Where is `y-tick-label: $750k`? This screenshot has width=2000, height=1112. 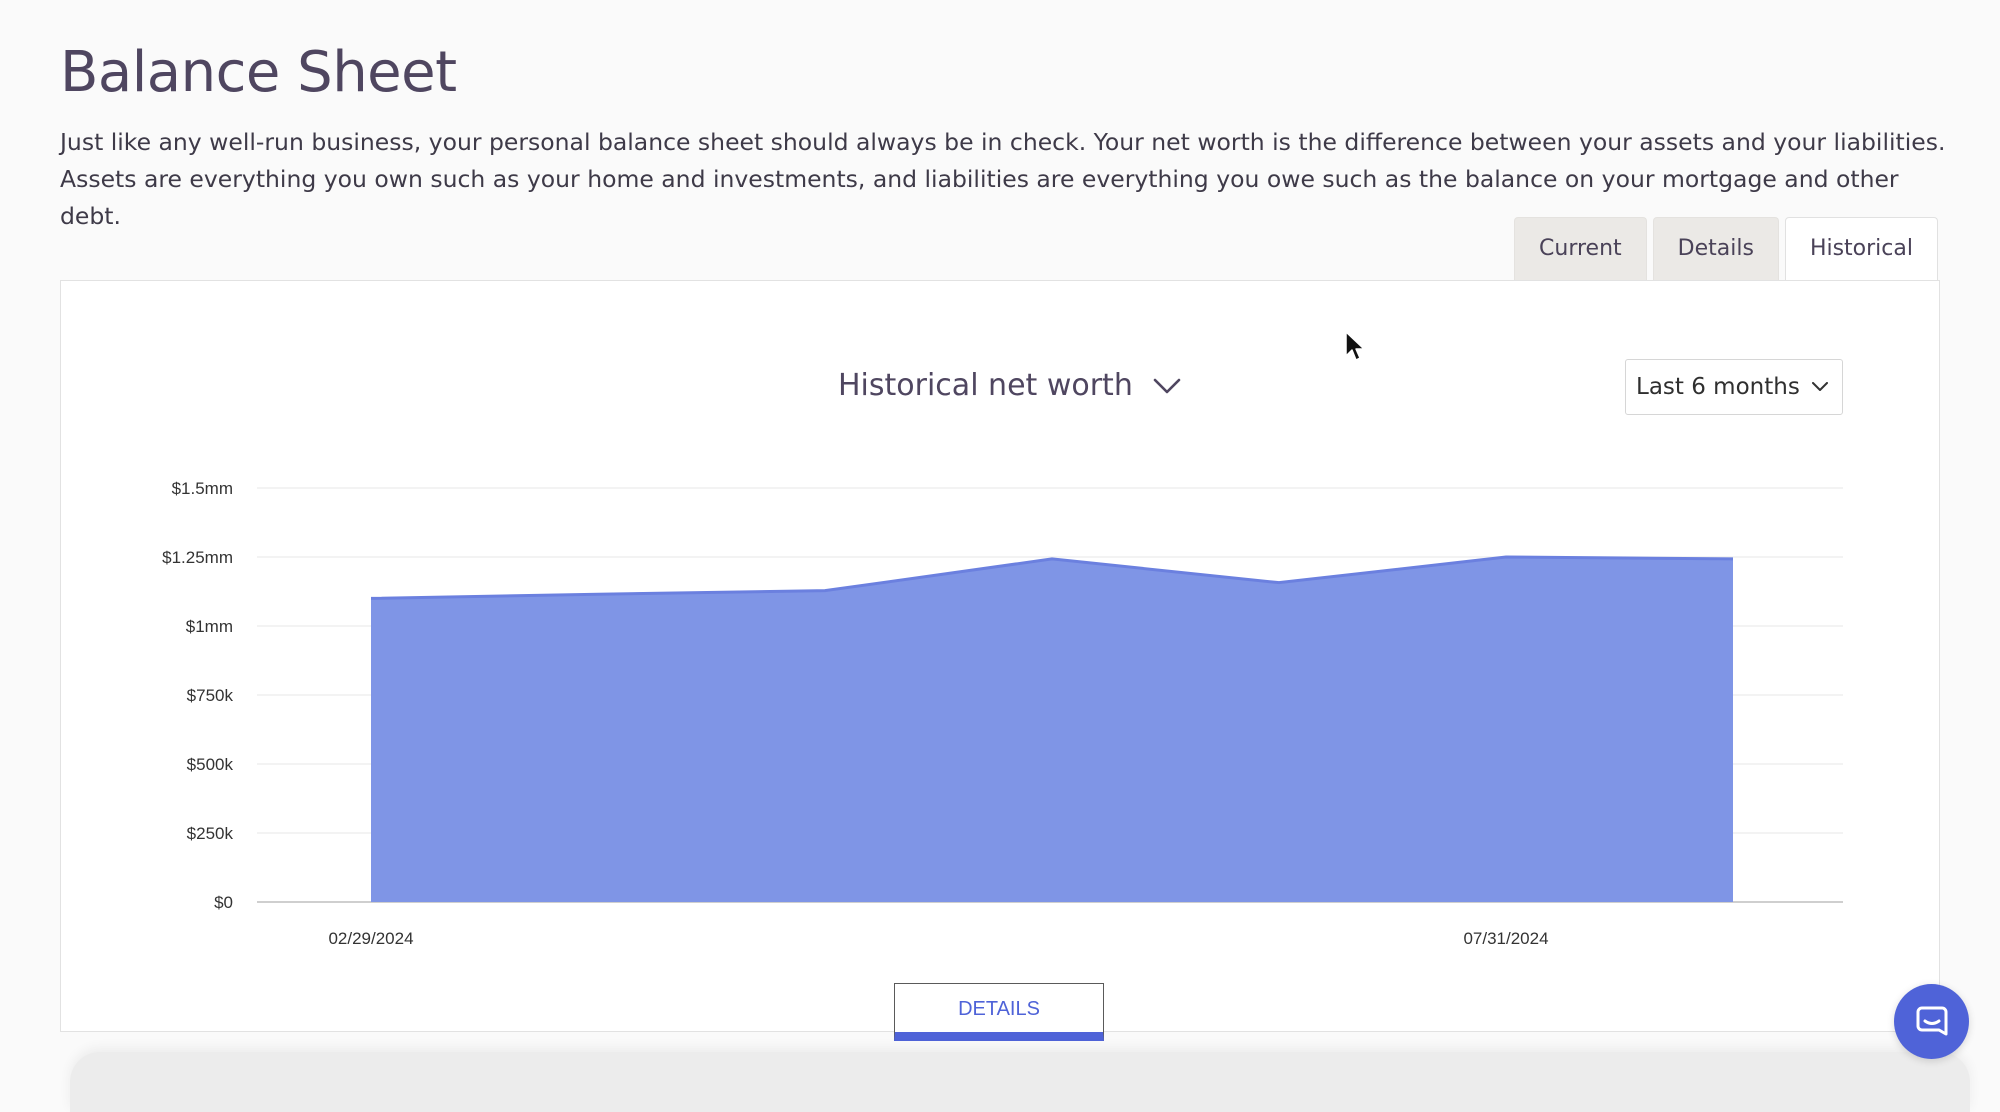 y-tick-label: $750k is located at coordinates (210, 695).